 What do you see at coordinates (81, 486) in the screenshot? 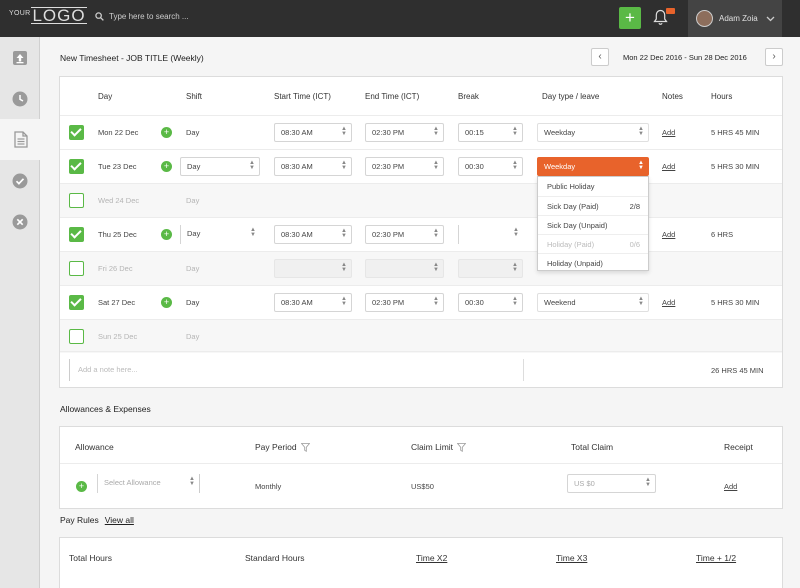
I see `add-allowance-icon: +` at bounding box center [81, 486].